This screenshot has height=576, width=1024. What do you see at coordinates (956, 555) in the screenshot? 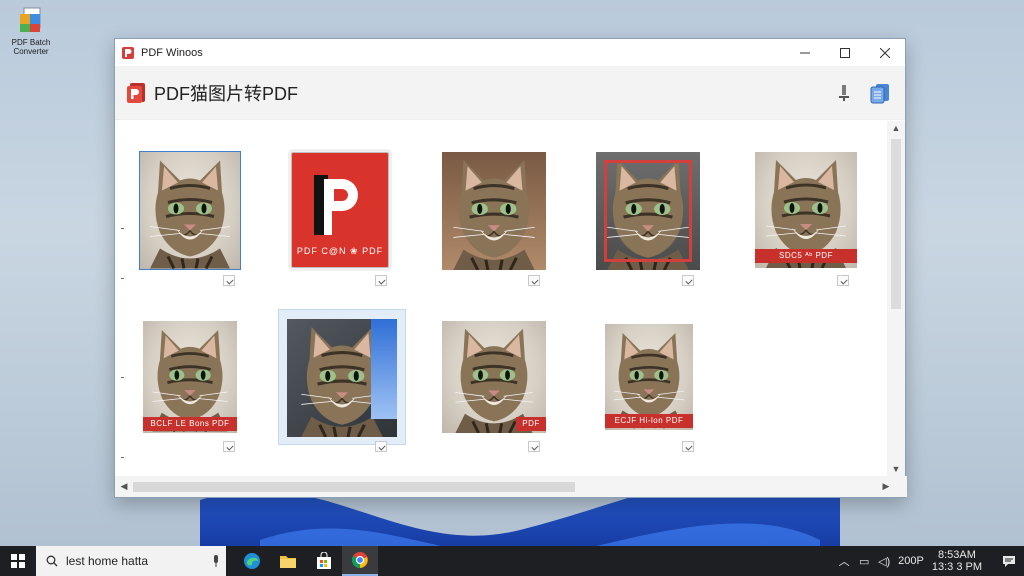
I see `clock-time: 8:53AM` at bounding box center [956, 555].